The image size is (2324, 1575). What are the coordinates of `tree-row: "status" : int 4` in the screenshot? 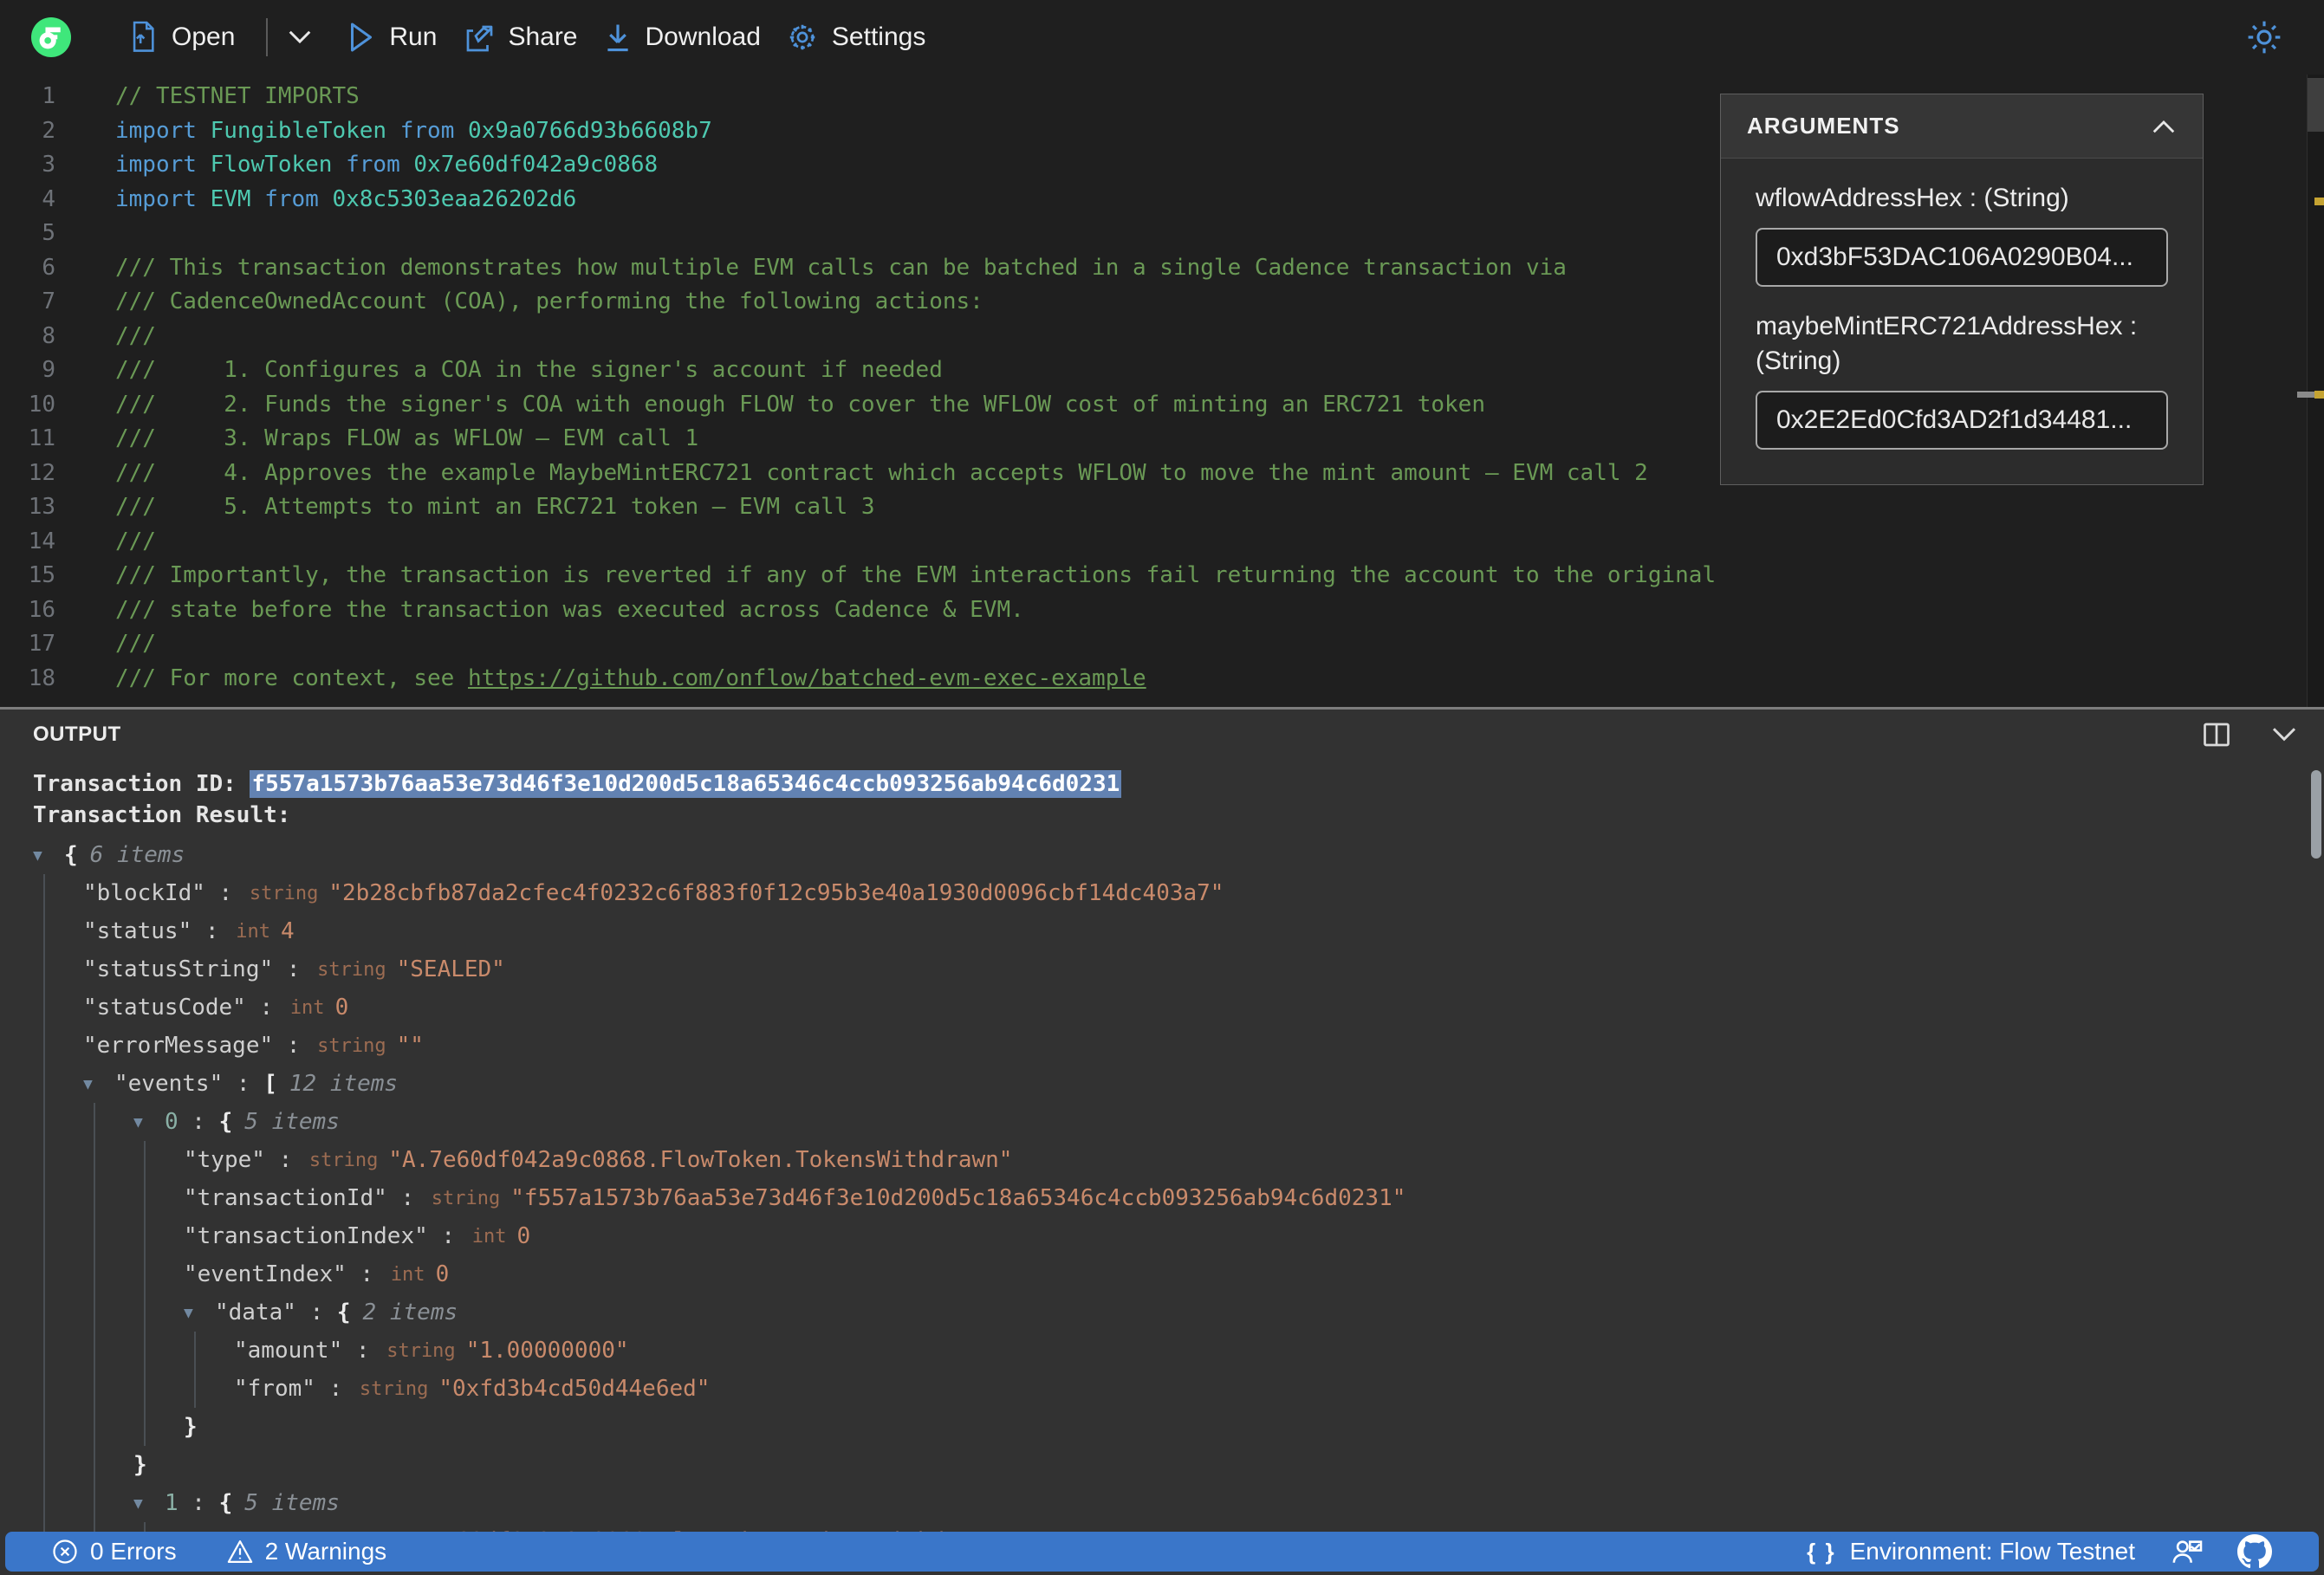 It's located at (189, 931).